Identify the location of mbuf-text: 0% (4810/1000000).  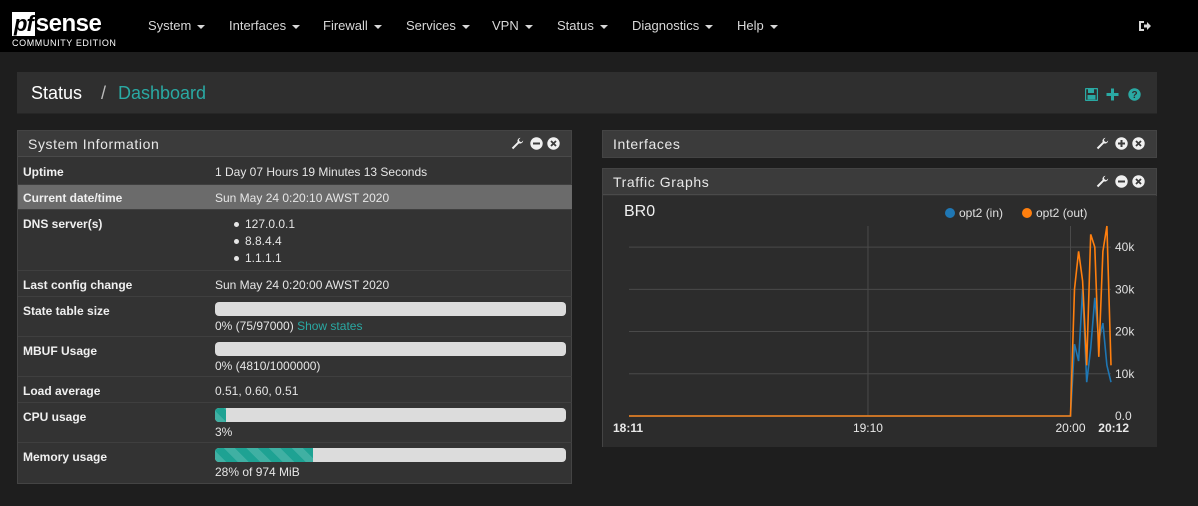
(268, 366).